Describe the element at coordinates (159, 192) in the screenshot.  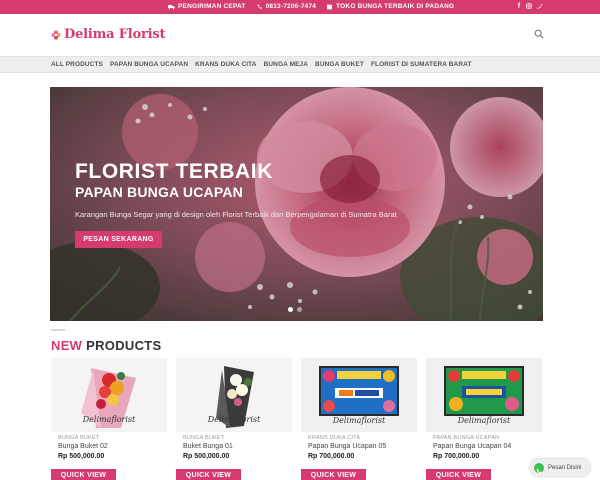
I see `hero-subtitle: PAPAN BUNGA UCAPAN` at that location.